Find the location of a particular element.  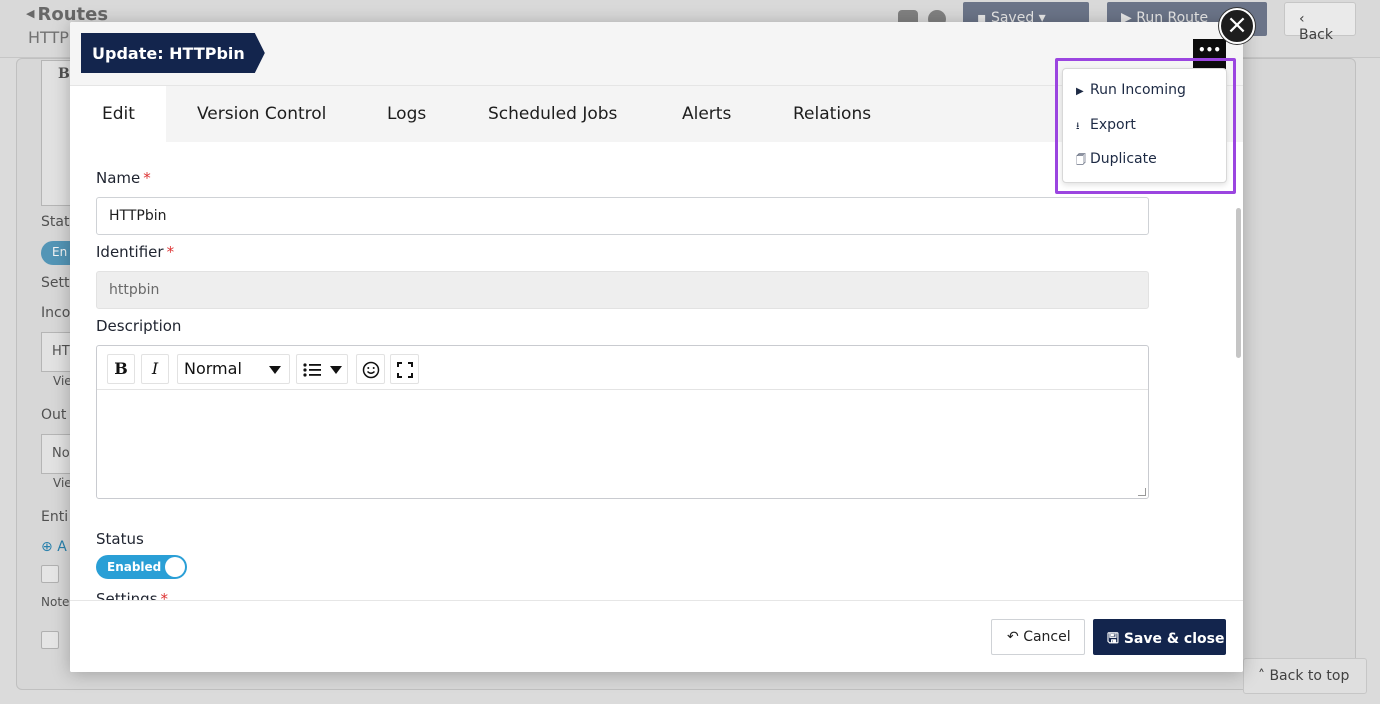

modal-footer: ↶ Cancel 🖫 Save & close is located at coordinates (656, 636).